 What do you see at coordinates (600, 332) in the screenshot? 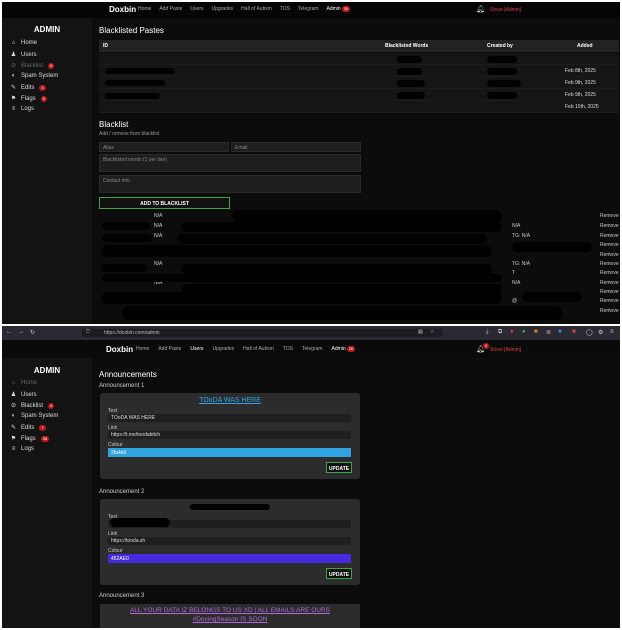
I see `settings-icon: ⚙` at bounding box center [600, 332].